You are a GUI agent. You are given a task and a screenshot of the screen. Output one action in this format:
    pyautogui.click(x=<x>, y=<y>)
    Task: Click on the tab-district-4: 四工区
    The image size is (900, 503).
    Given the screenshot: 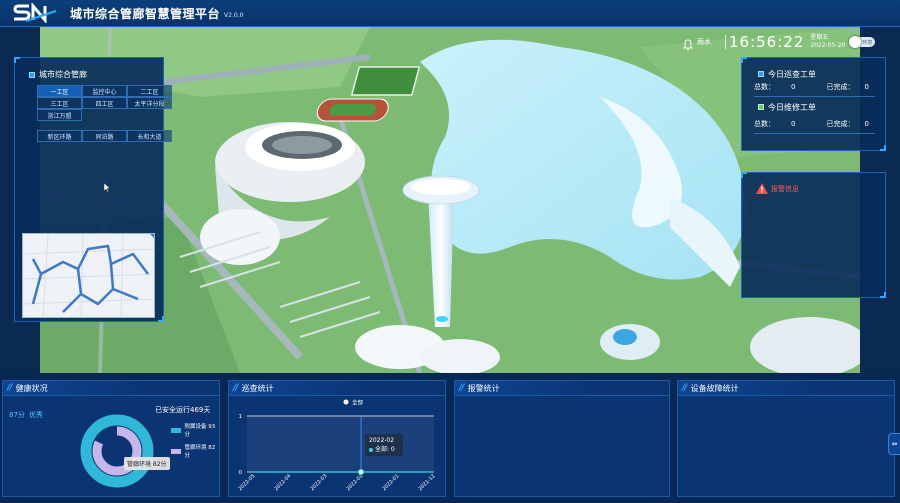 What is the action you would take?
    pyautogui.click(x=104, y=103)
    